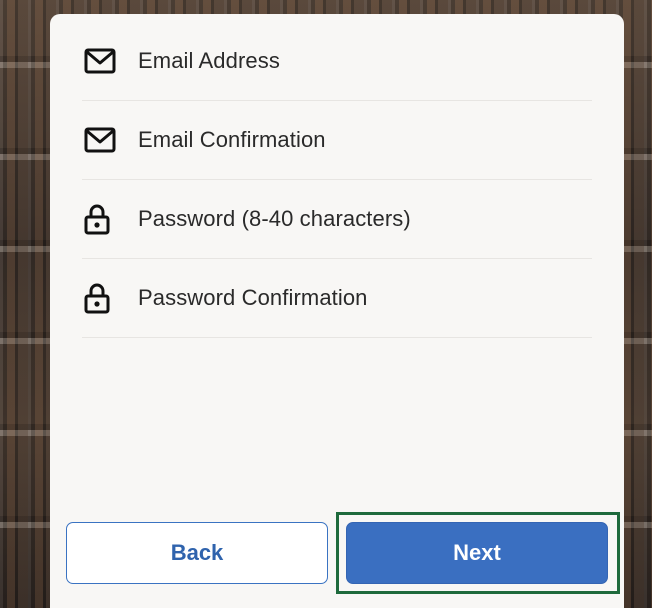 The width and height of the screenshot is (652, 608). I want to click on next-button-label: Next, so click(477, 552).